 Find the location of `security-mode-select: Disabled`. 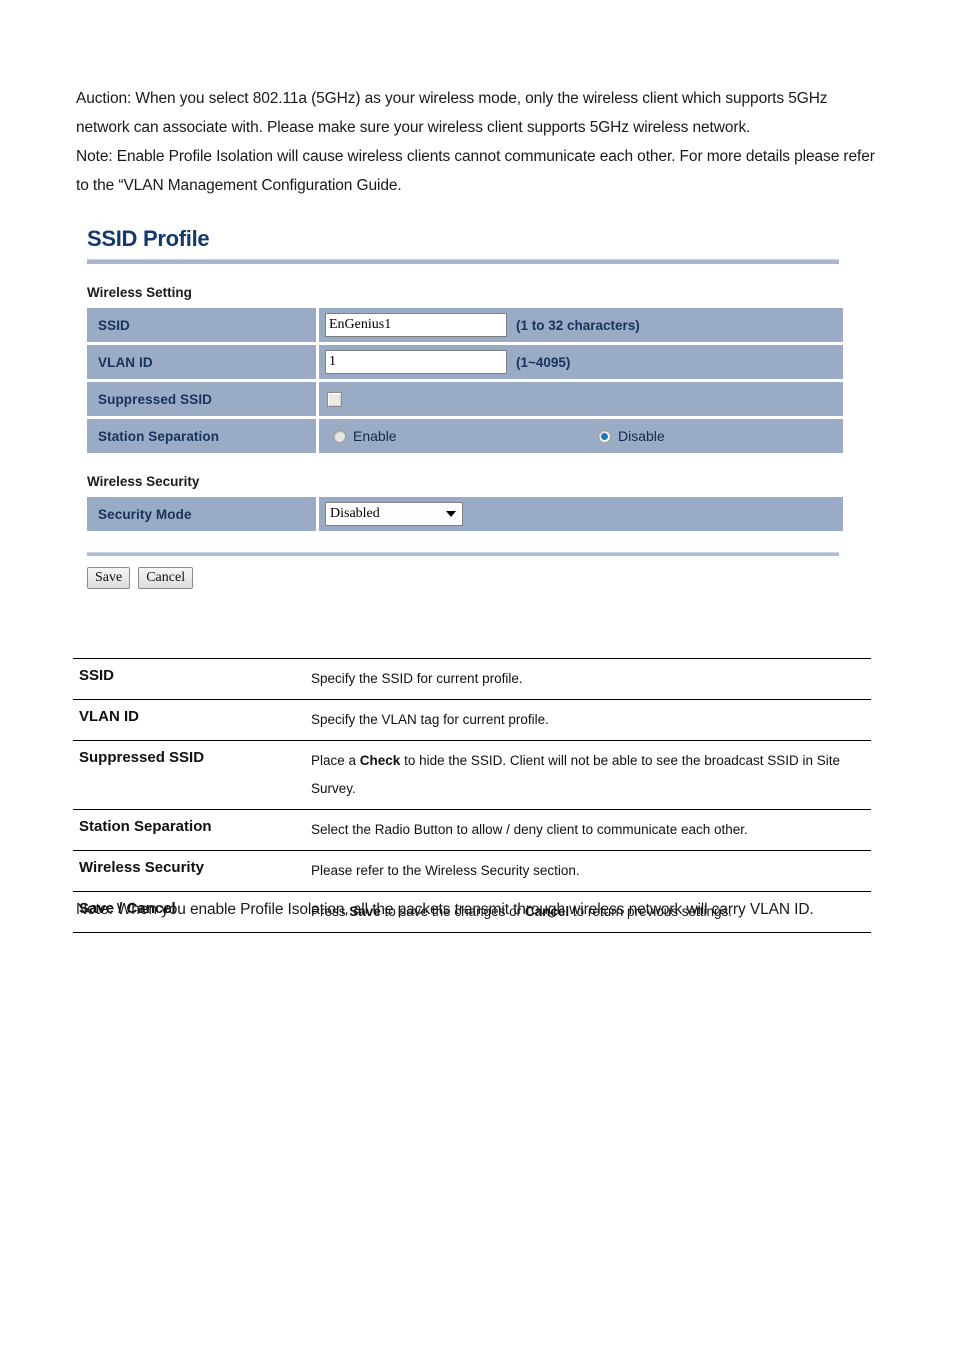

security-mode-select: Disabled is located at coordinates (394, 514).